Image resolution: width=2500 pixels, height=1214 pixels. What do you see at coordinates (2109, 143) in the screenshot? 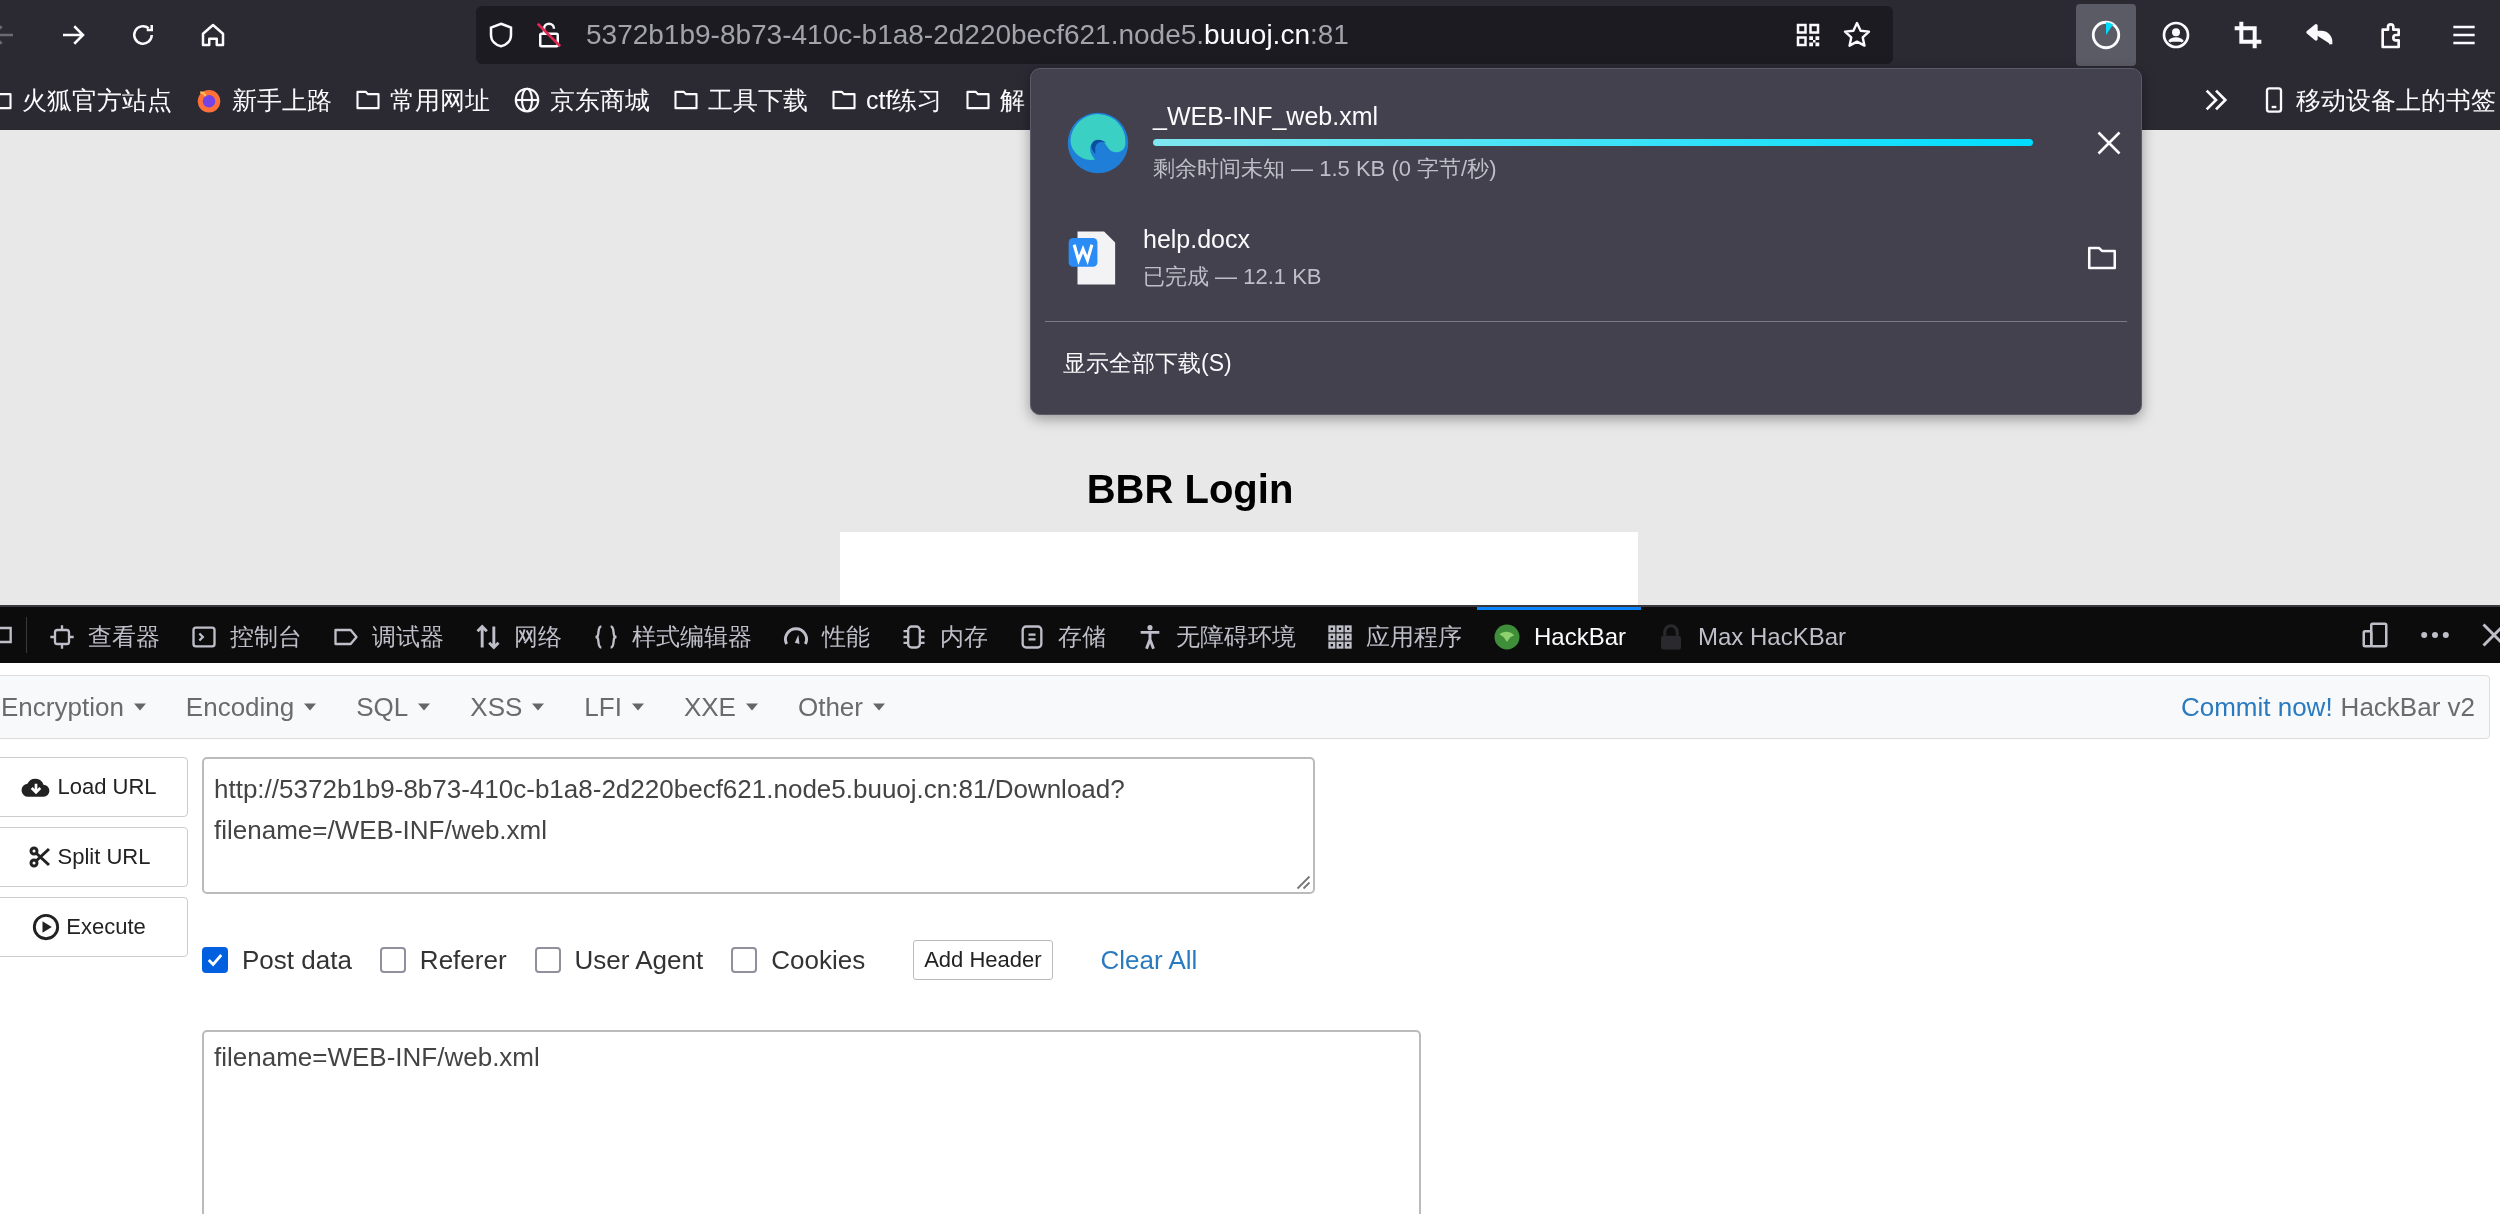
I see `cancel-icon` at bounding box center [2109, 143].